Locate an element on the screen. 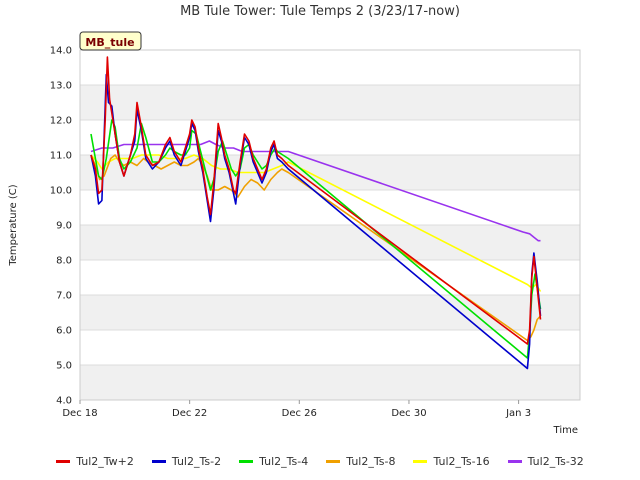 The width and height of the screenshot is (640, 480). x-tick-label: Jan 3 is located at coordinates (518, 413).